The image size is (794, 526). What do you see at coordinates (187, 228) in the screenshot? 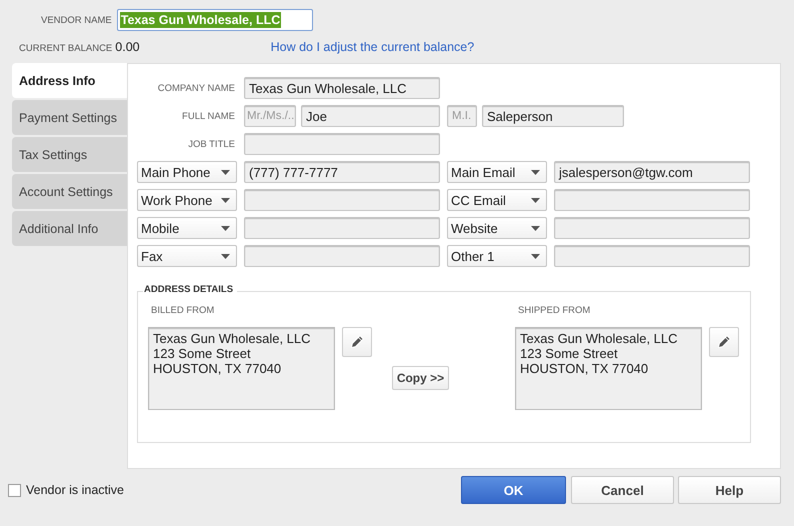
I see `contact-type-dropdown: Mobile` at bounding box center [187, 228].